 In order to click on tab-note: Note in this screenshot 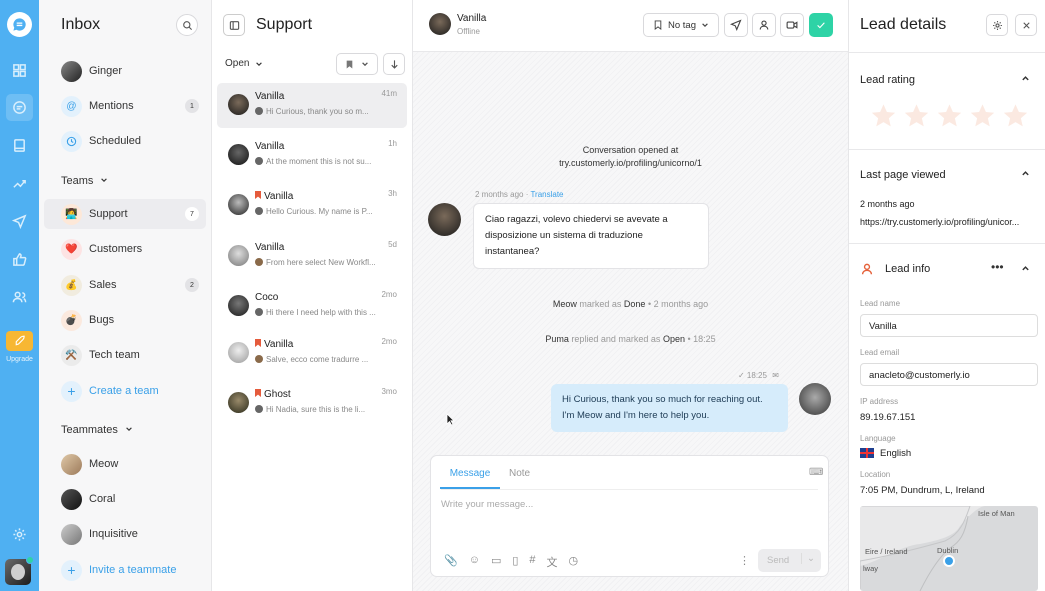, I will do `click(519, 473)`.